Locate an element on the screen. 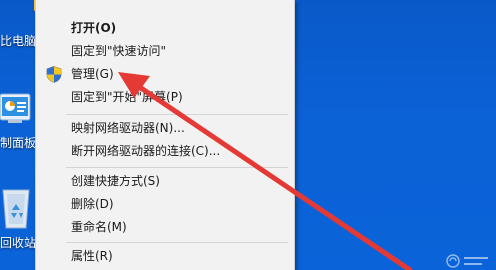 The width and height of the screenshot is (496, 270). menu-item-pin-start: 固定到"开始"屏幕(P) is located at coordinates (165, 97).